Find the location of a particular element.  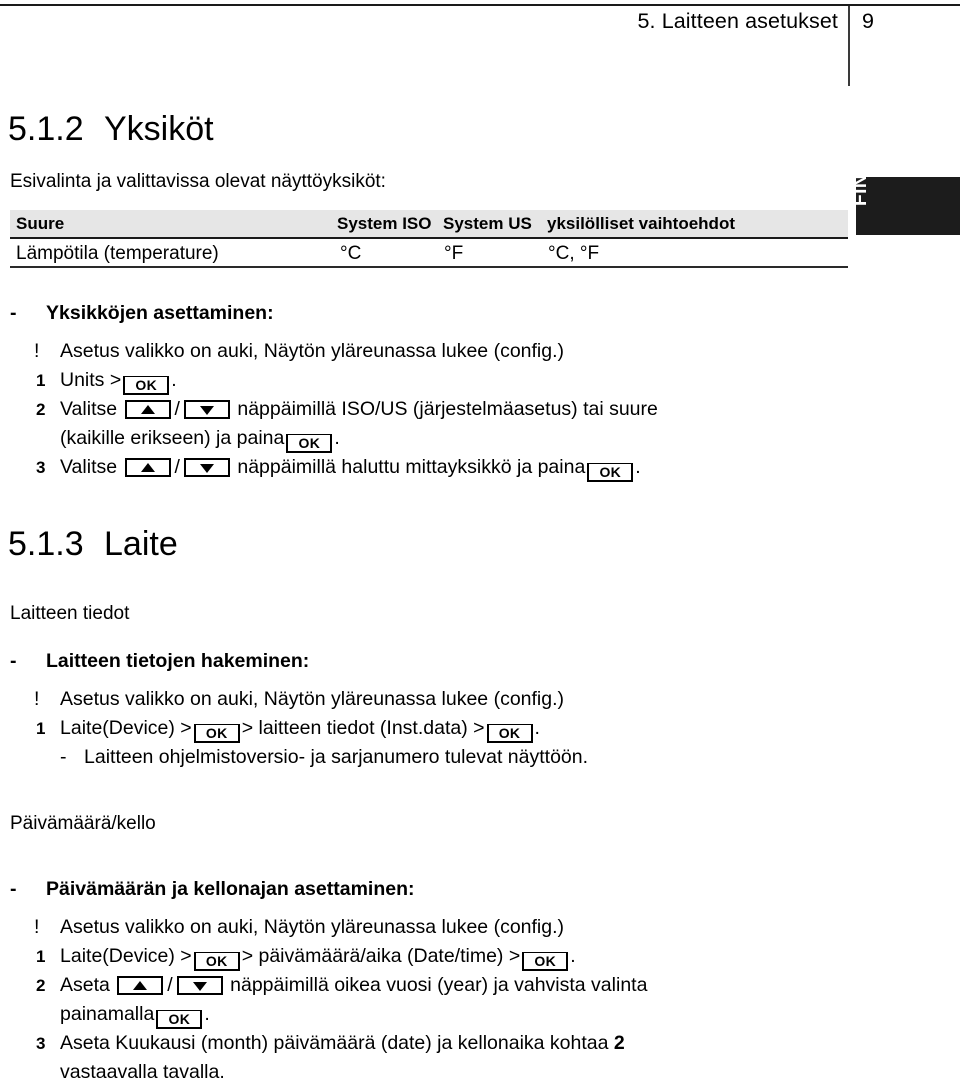

units-step-2-text: Valitse is located at coordinates (89, 409).